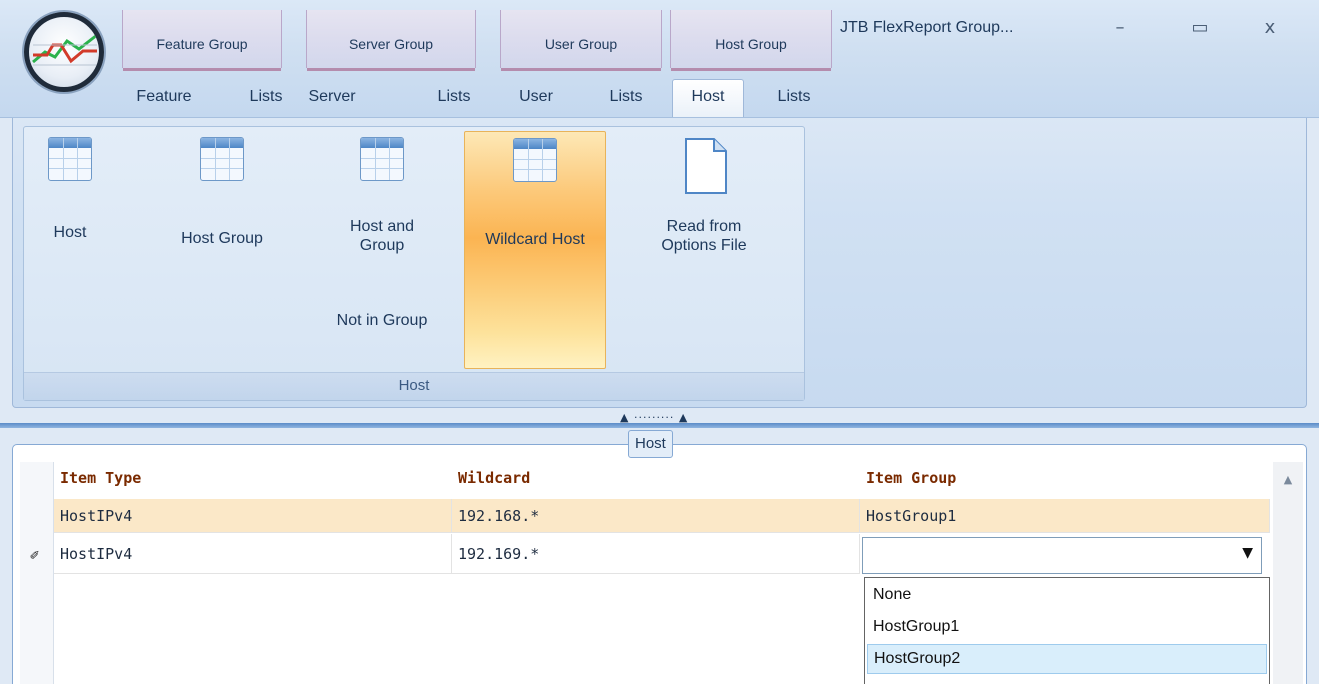  Describe the element at coordinates (414, 386) in the screenshot. I see `ribbon-group-caption: Host` at that location.